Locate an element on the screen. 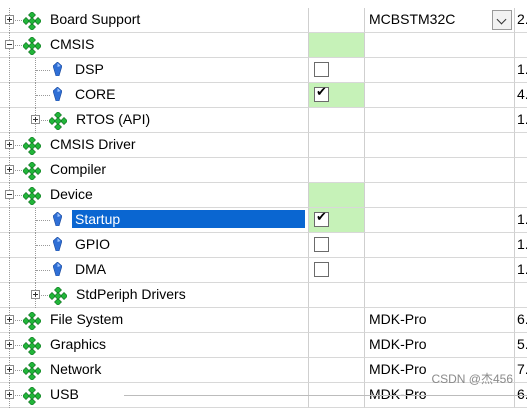  tree-item-label: CMSIS is located at coordinates (72, 44).